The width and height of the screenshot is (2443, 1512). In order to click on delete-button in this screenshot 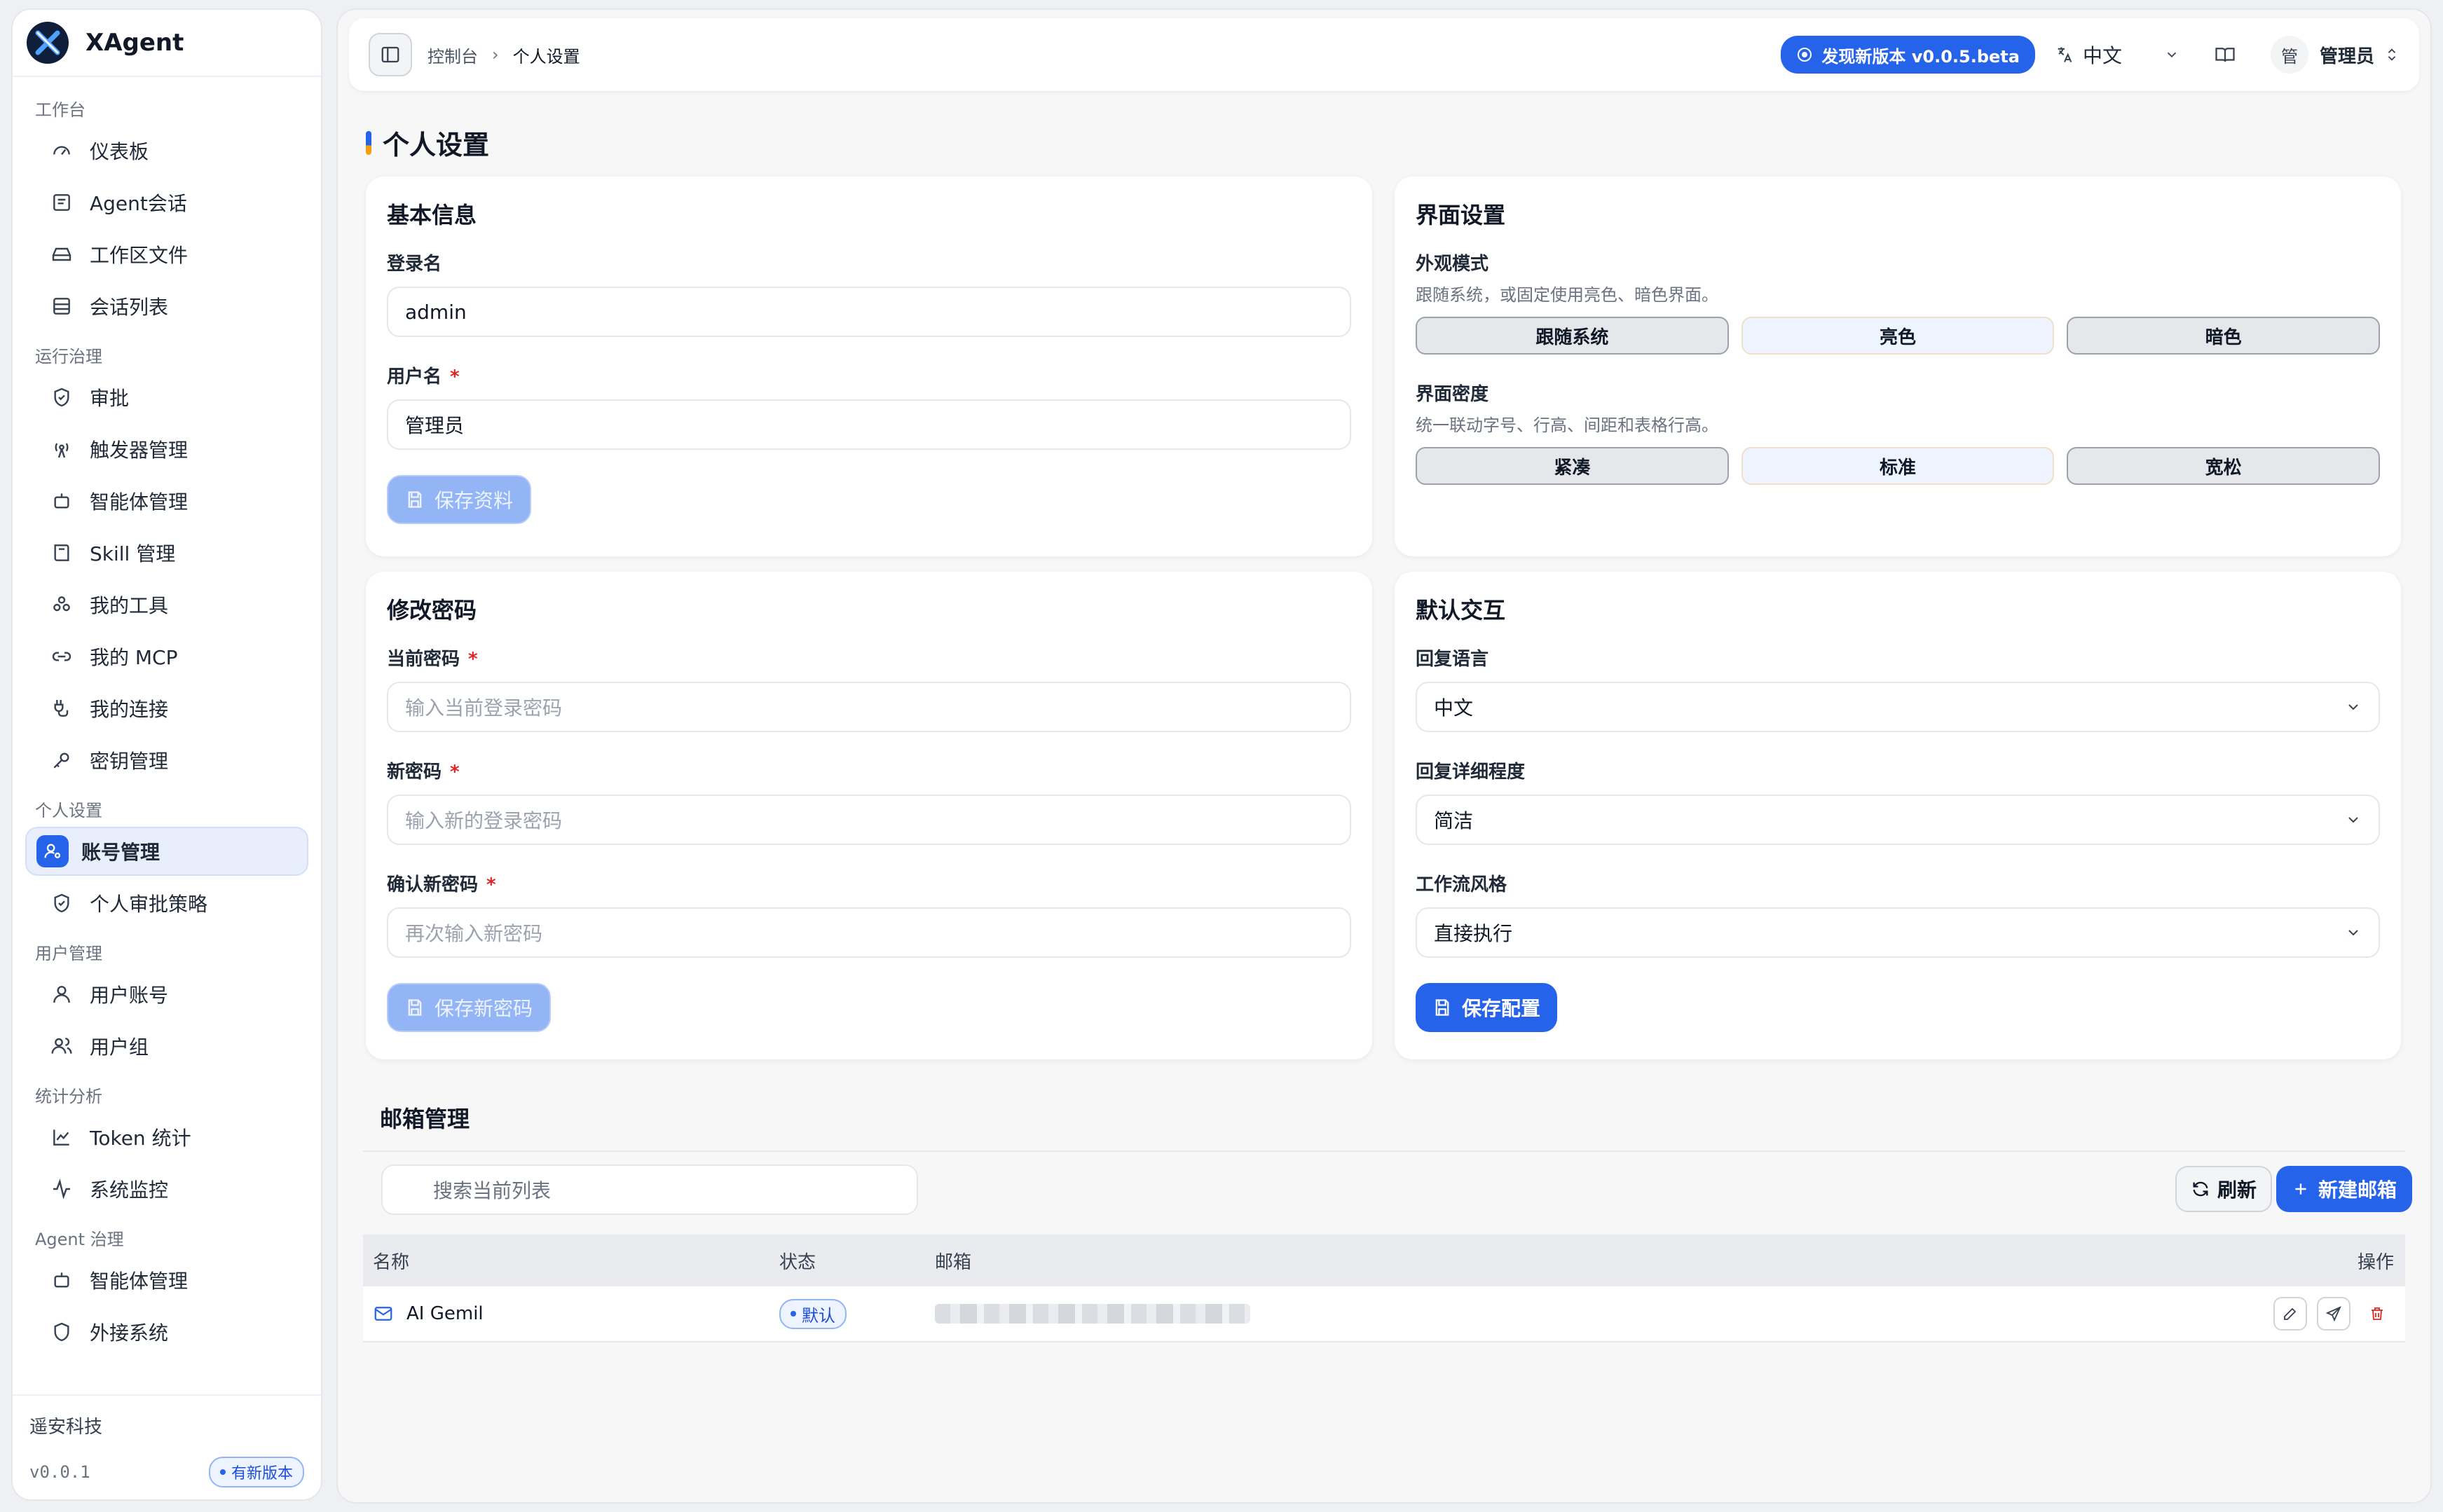, I will do `click(2377, 1314)`.